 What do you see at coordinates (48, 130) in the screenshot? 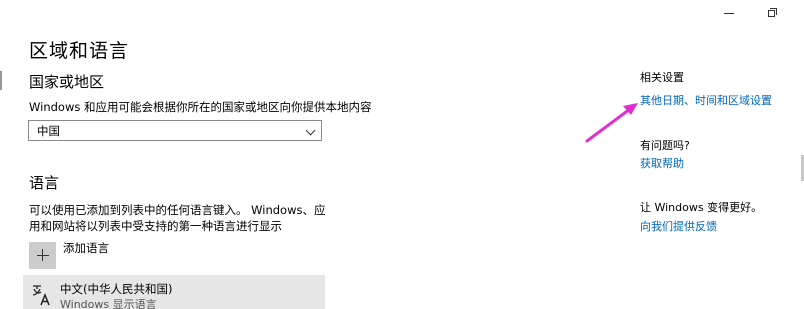
I see `country-select-value: 中国` at bounding box center [48, 130].